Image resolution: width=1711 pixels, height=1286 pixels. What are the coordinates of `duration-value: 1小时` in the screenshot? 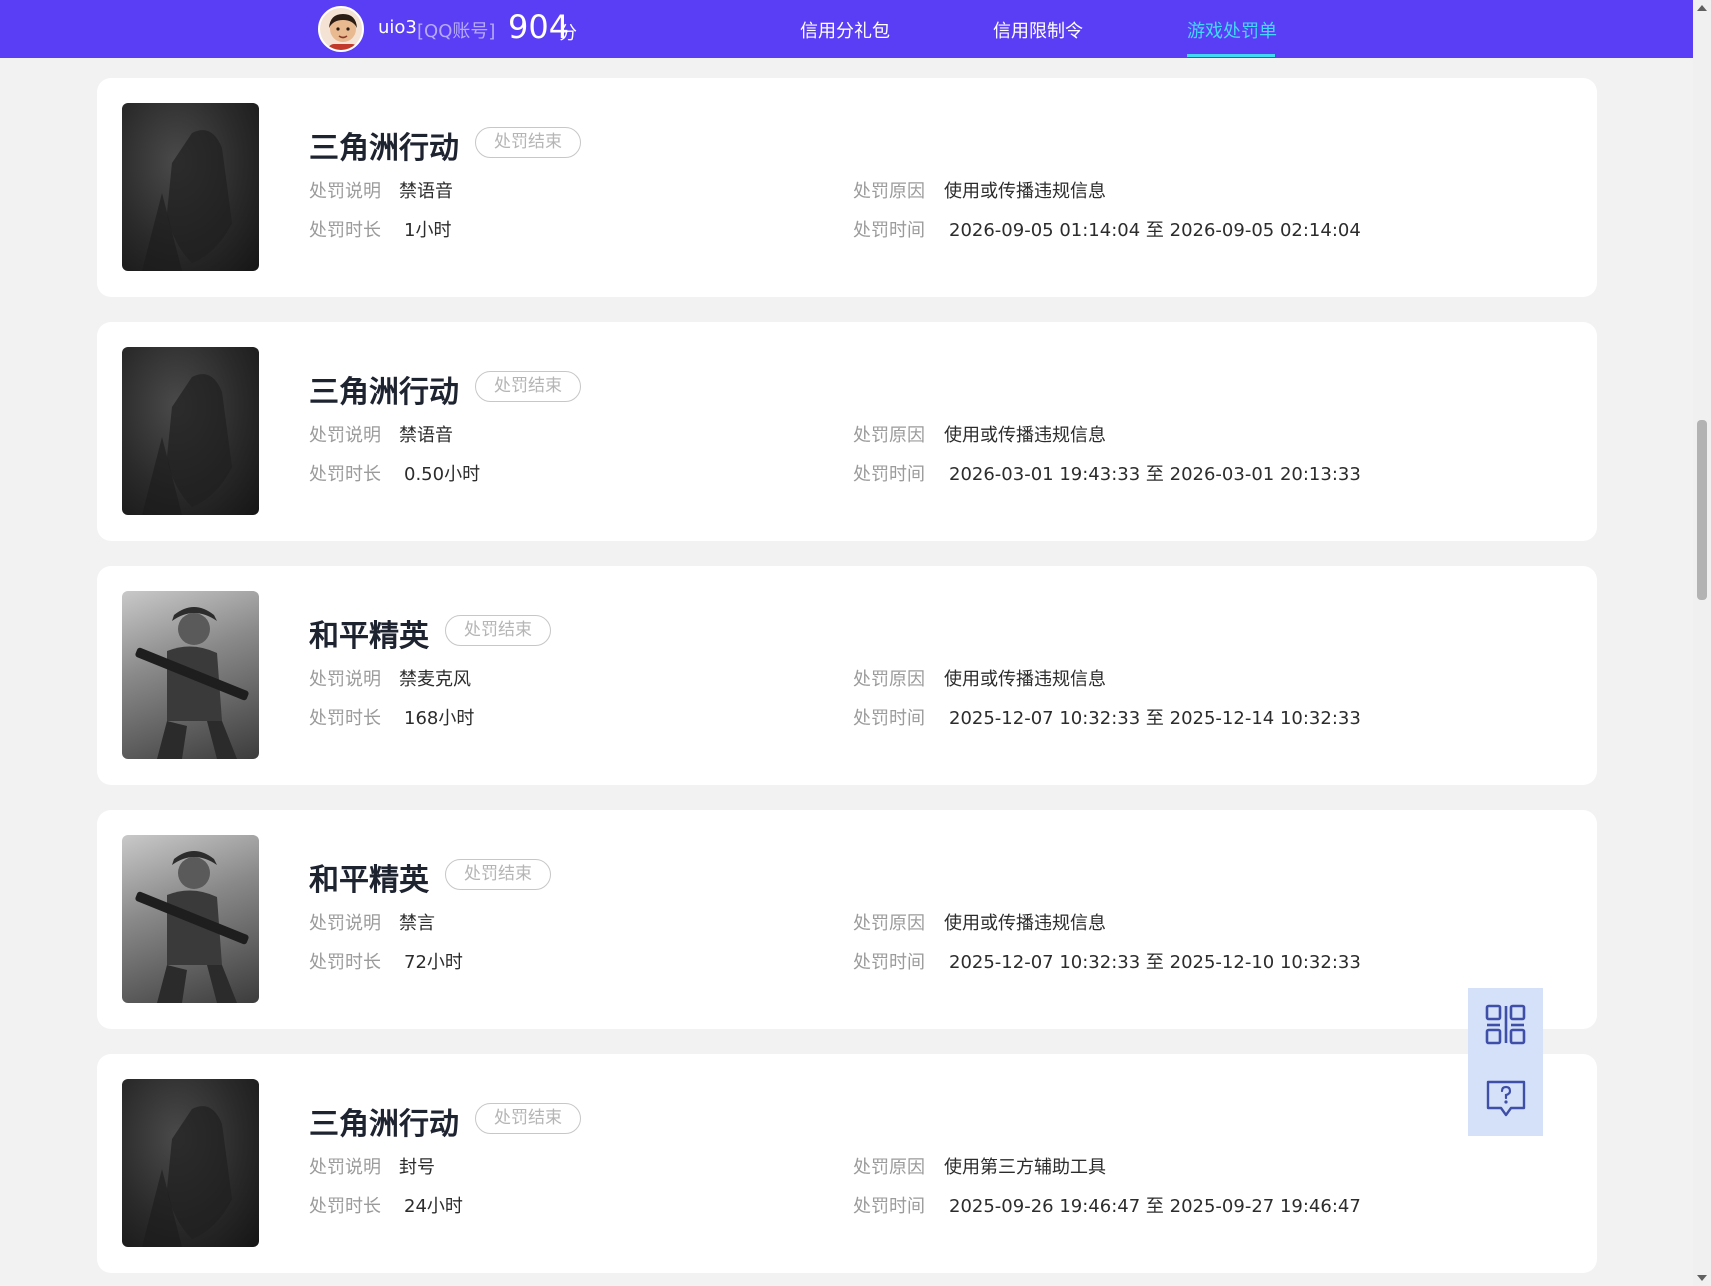 It's located at (428, 230).